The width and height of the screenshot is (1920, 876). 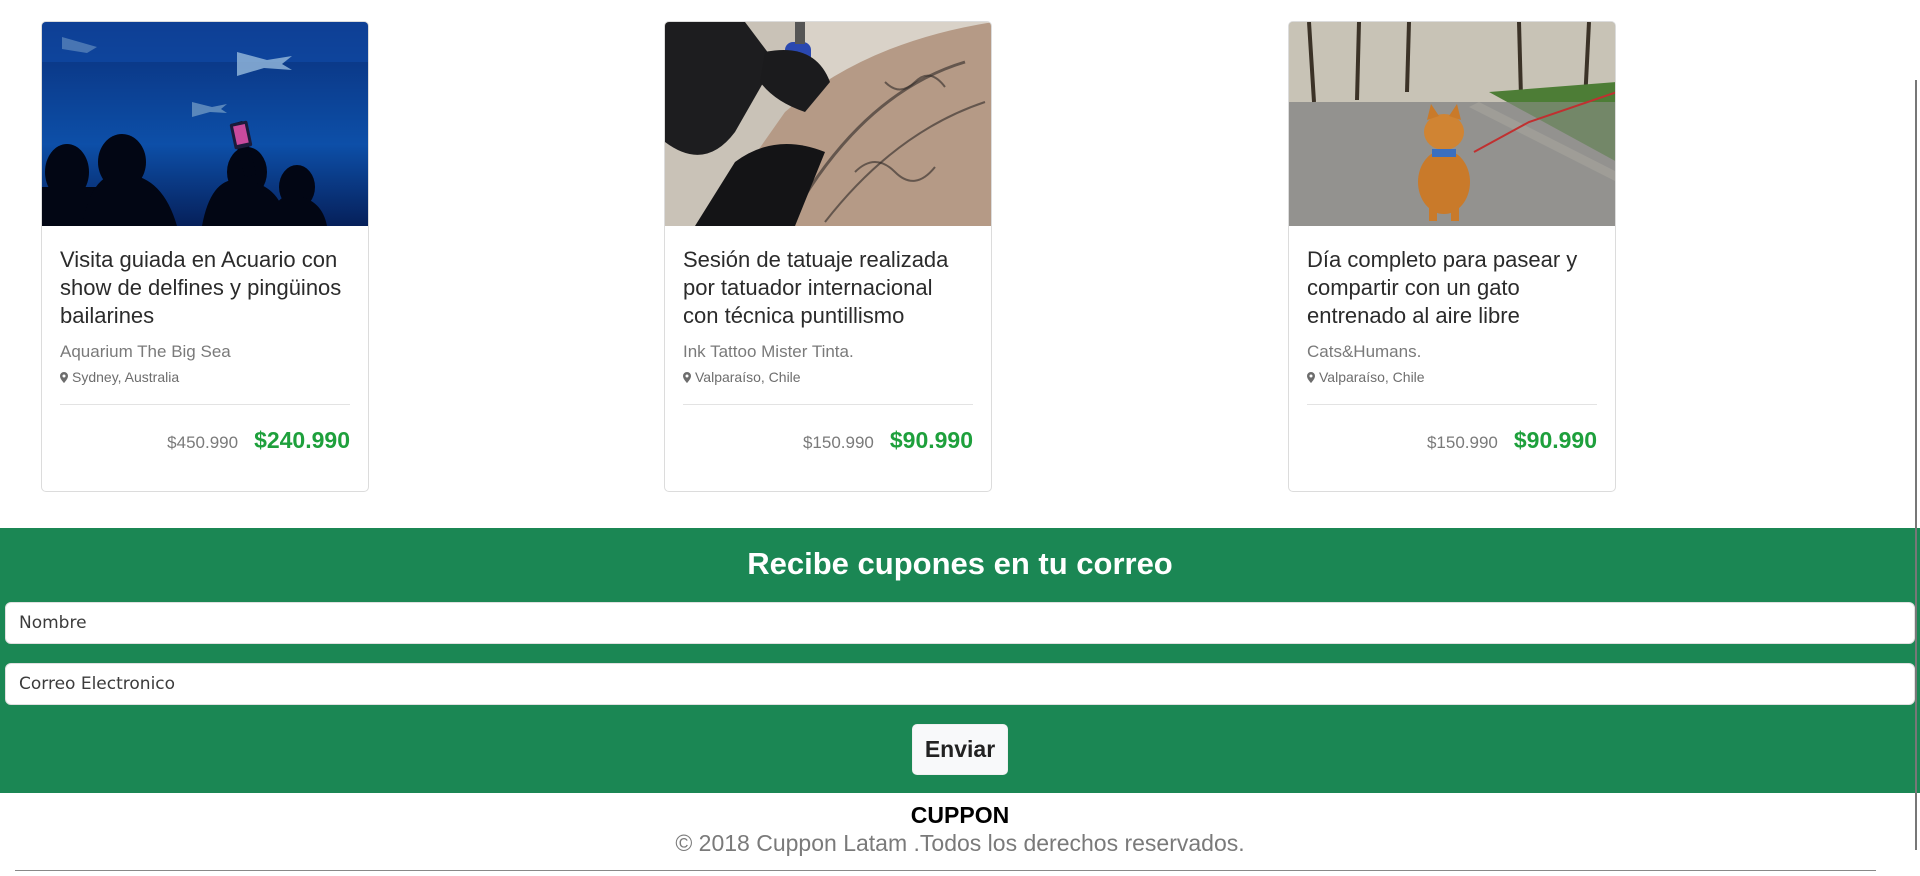 I want to click on submit-button: Enviar, so click(x=960, y=749).